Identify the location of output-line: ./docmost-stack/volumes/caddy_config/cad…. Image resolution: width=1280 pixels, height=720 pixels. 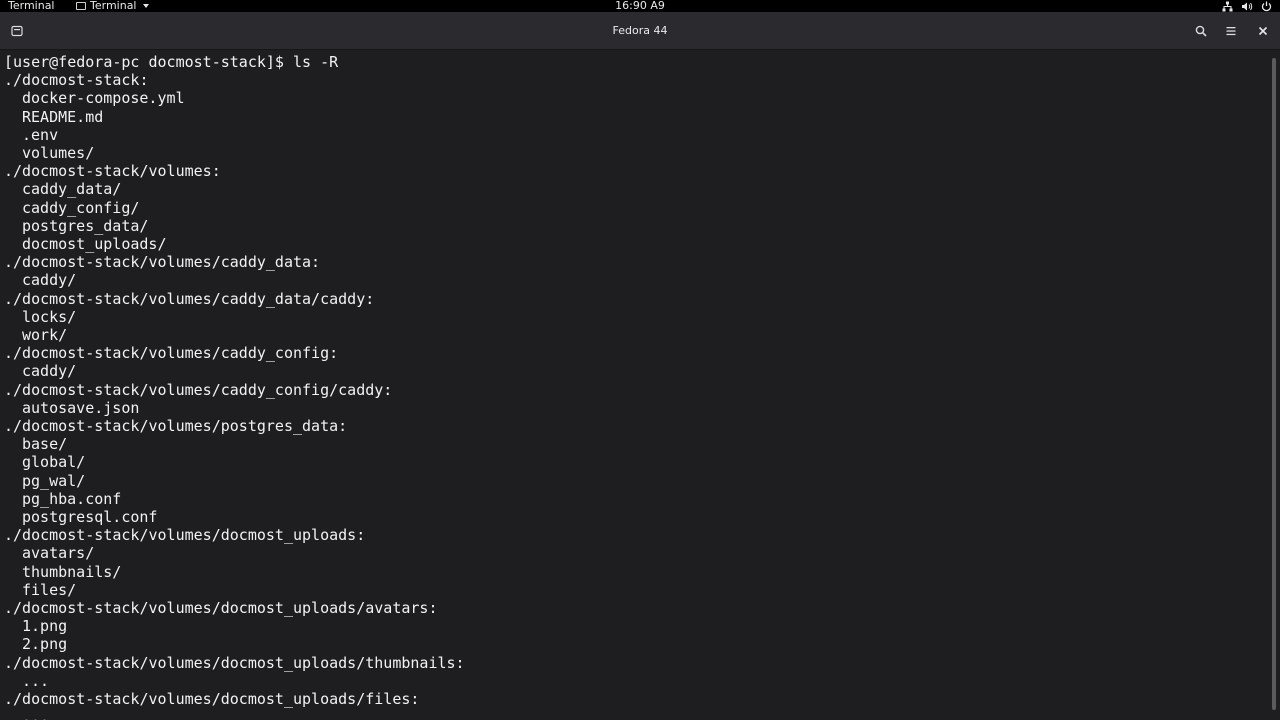
(198, 390).